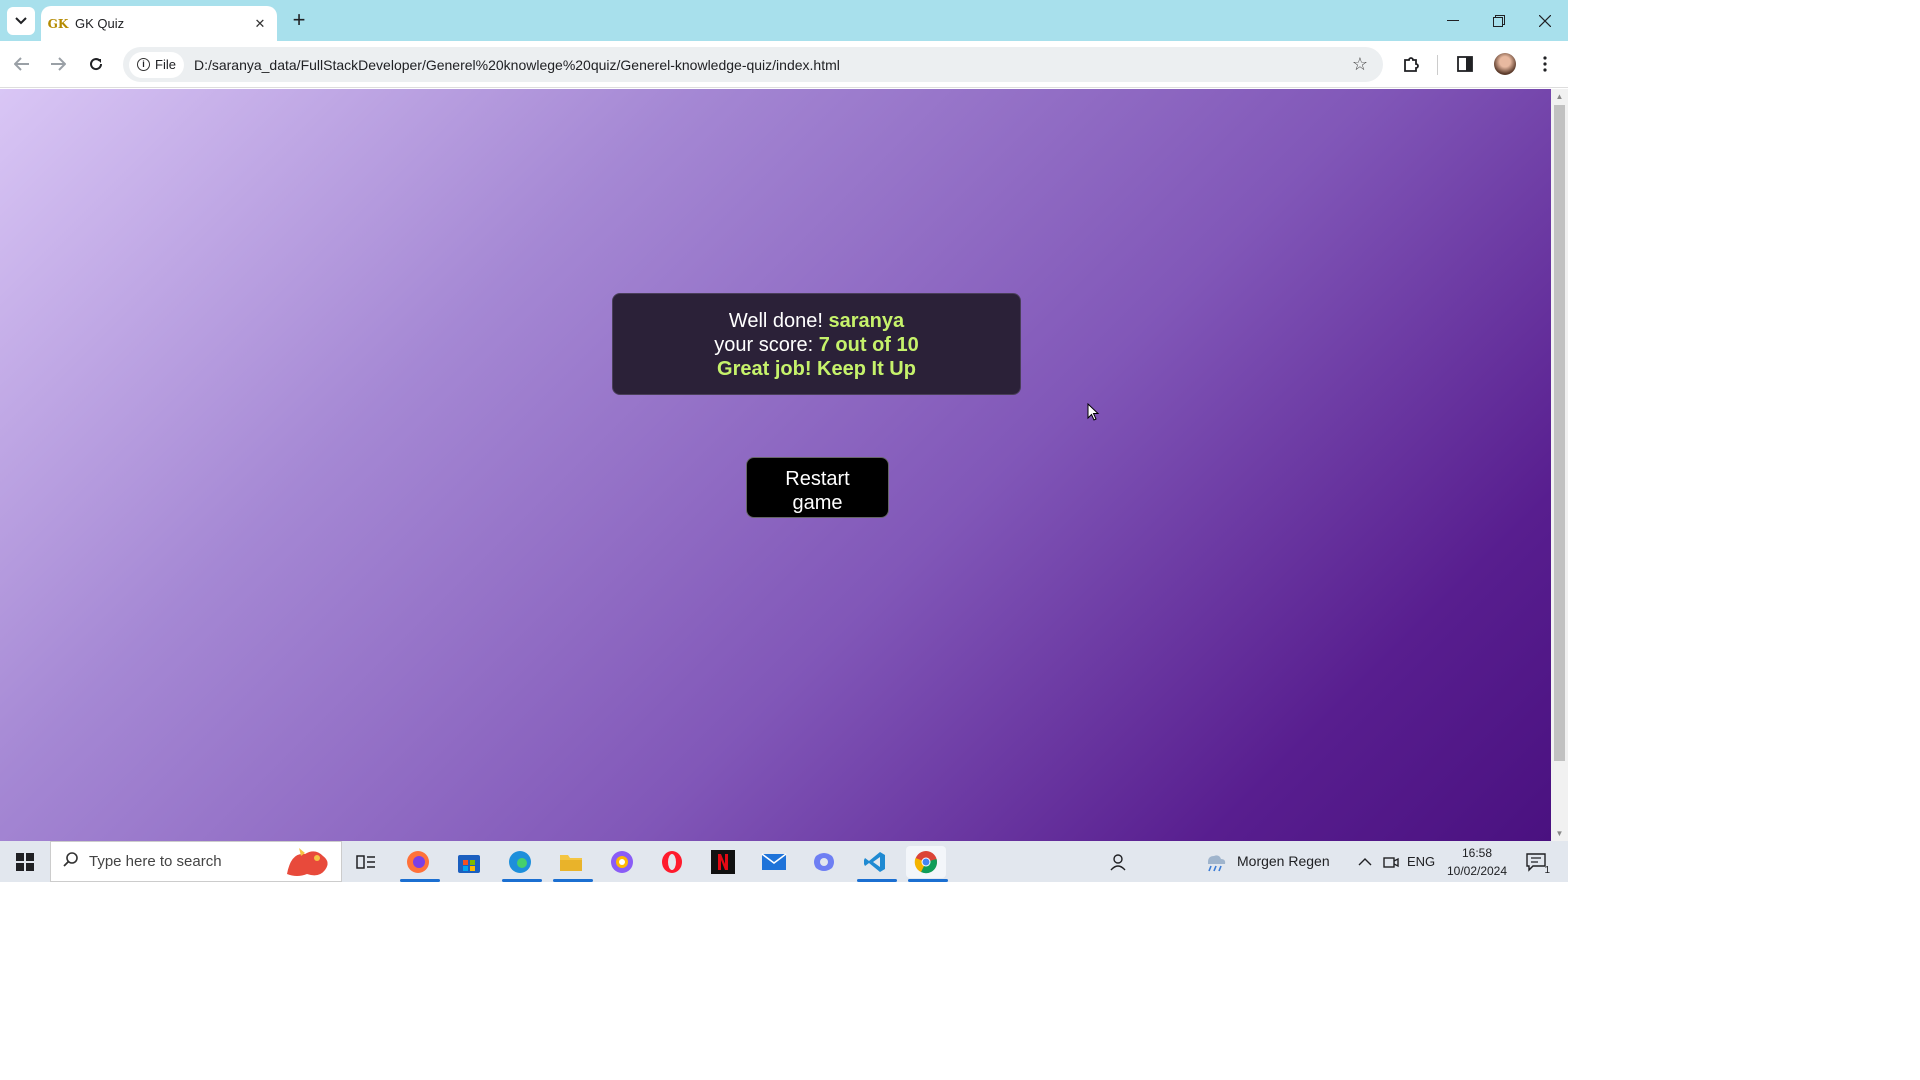 The width and height of the screenshot is (1920, 1080). Describe the element at coordinates (58, 23) in the screenshot. I see `gk-favicon-icon: GK` at that location.